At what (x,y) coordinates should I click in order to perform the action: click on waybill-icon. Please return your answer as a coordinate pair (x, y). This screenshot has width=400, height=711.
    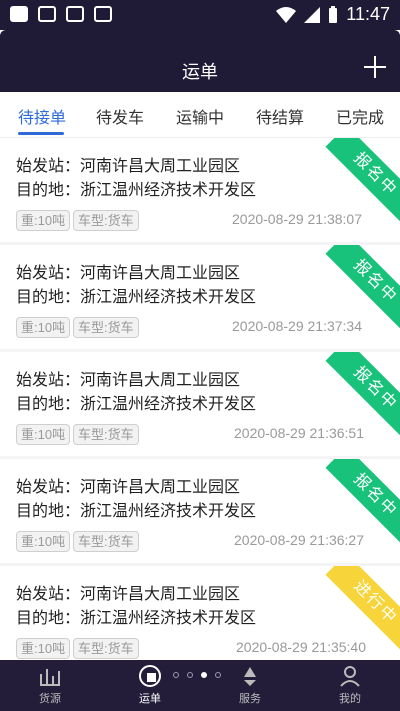
    Looking at the image, I should click on (150, 676).